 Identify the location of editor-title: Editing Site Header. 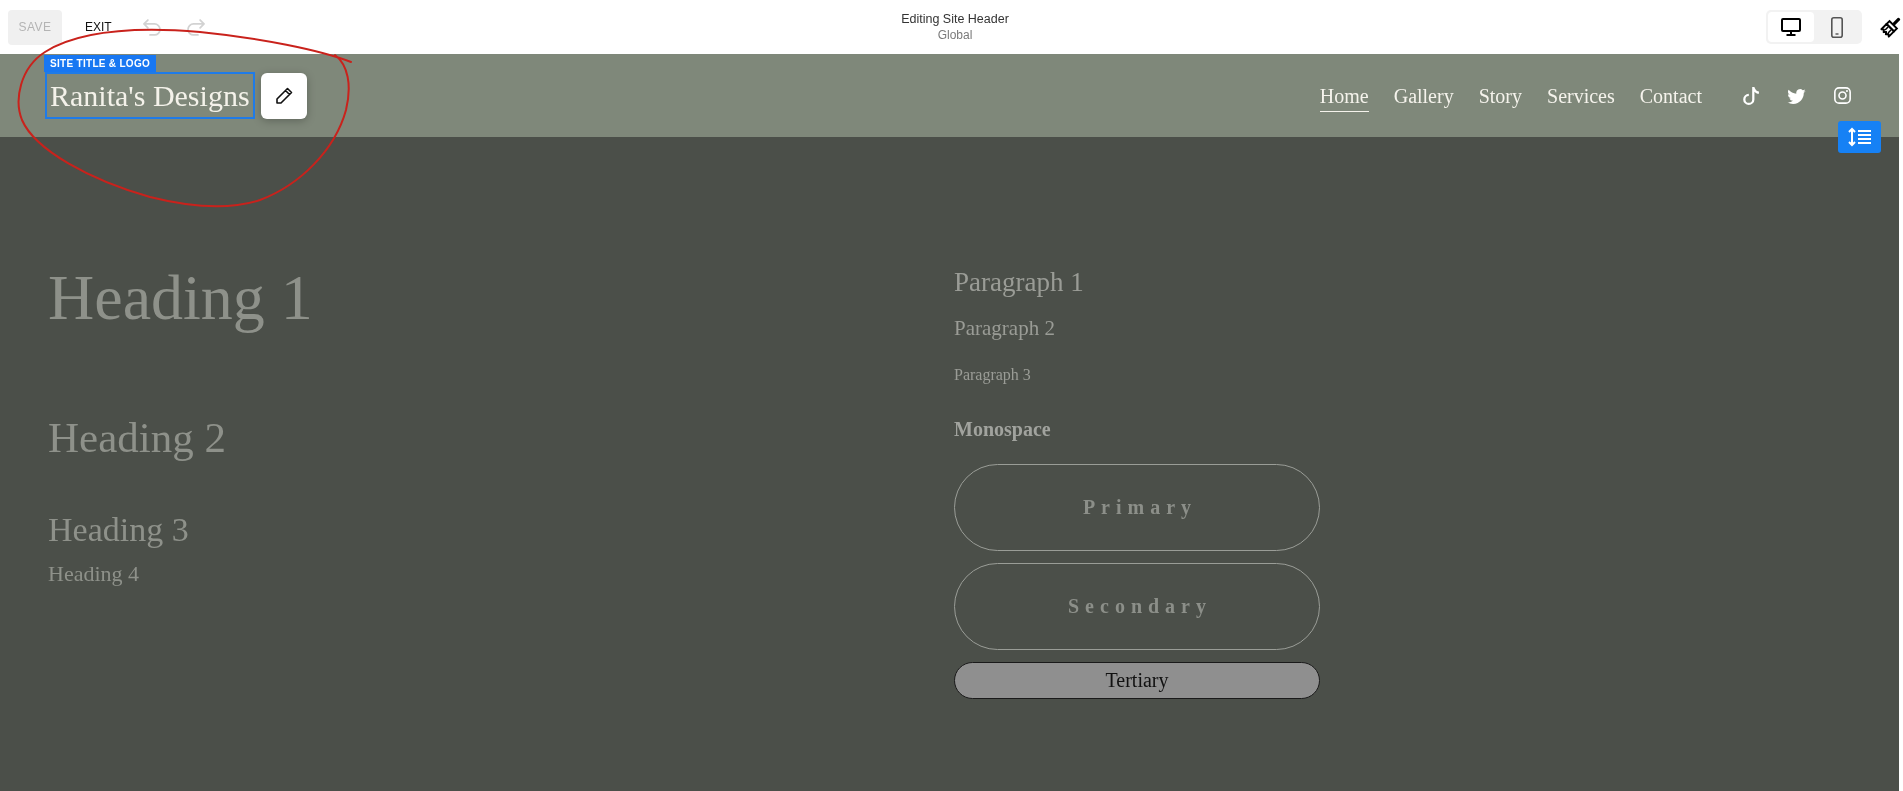
(955, 19).